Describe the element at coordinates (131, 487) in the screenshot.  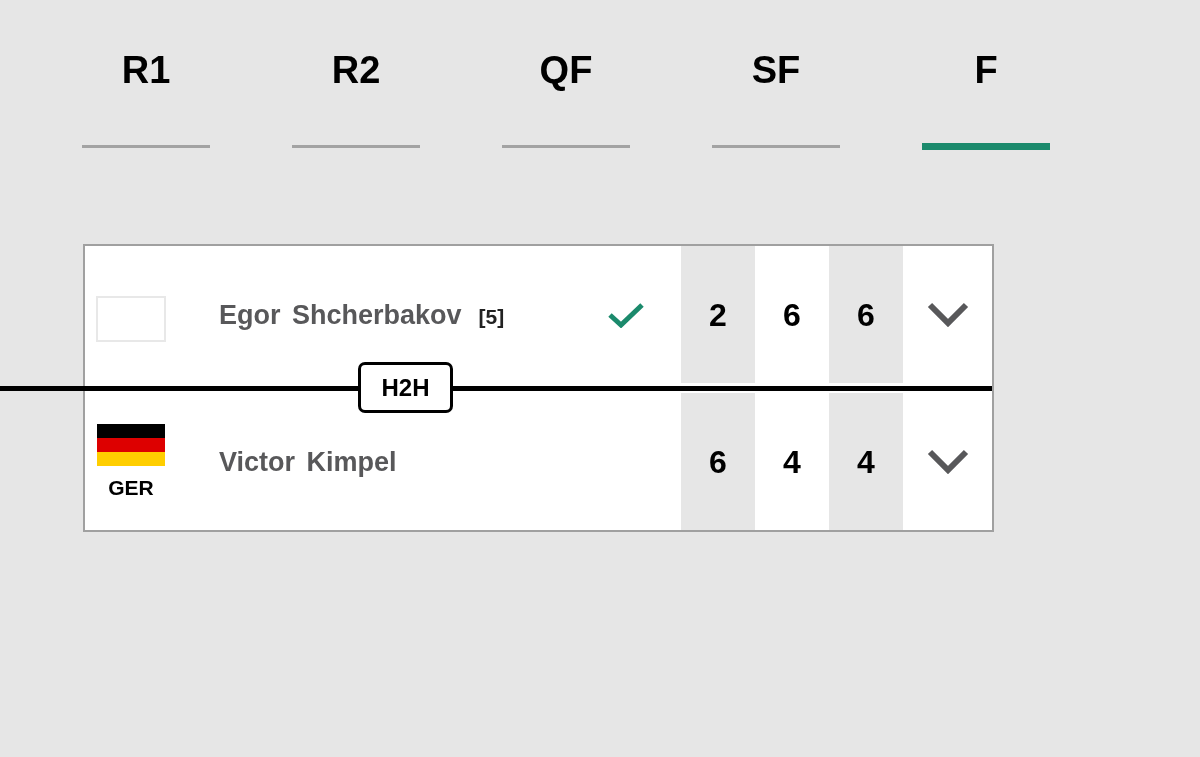
I see `country-code: GER` at that location.